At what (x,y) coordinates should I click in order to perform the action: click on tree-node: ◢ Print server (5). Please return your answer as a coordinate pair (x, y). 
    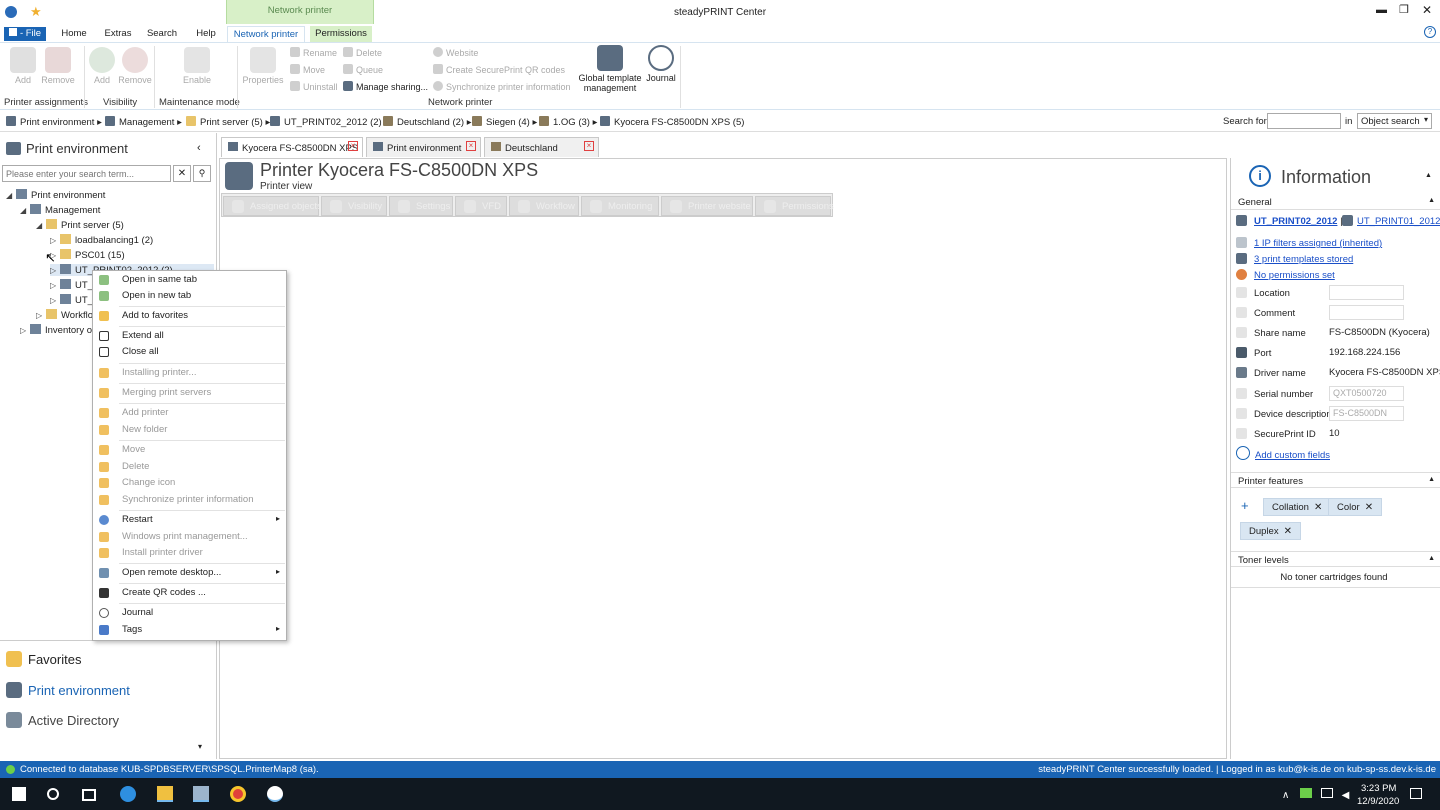
    Looking at the image, I should click on (80, 225).